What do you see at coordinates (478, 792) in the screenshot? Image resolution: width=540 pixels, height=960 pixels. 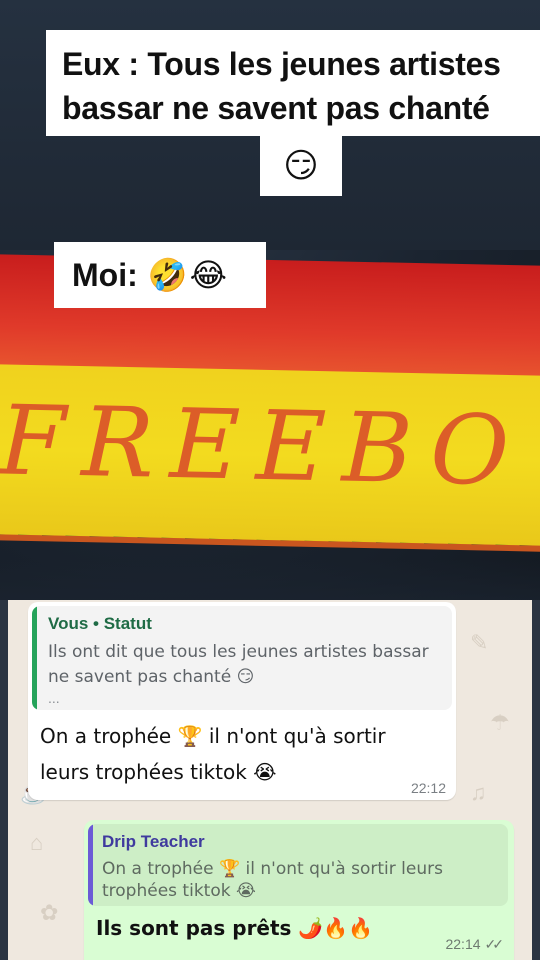 I see `wallpaper-doodle-icon: ♫` at bounding box center [478, 792].